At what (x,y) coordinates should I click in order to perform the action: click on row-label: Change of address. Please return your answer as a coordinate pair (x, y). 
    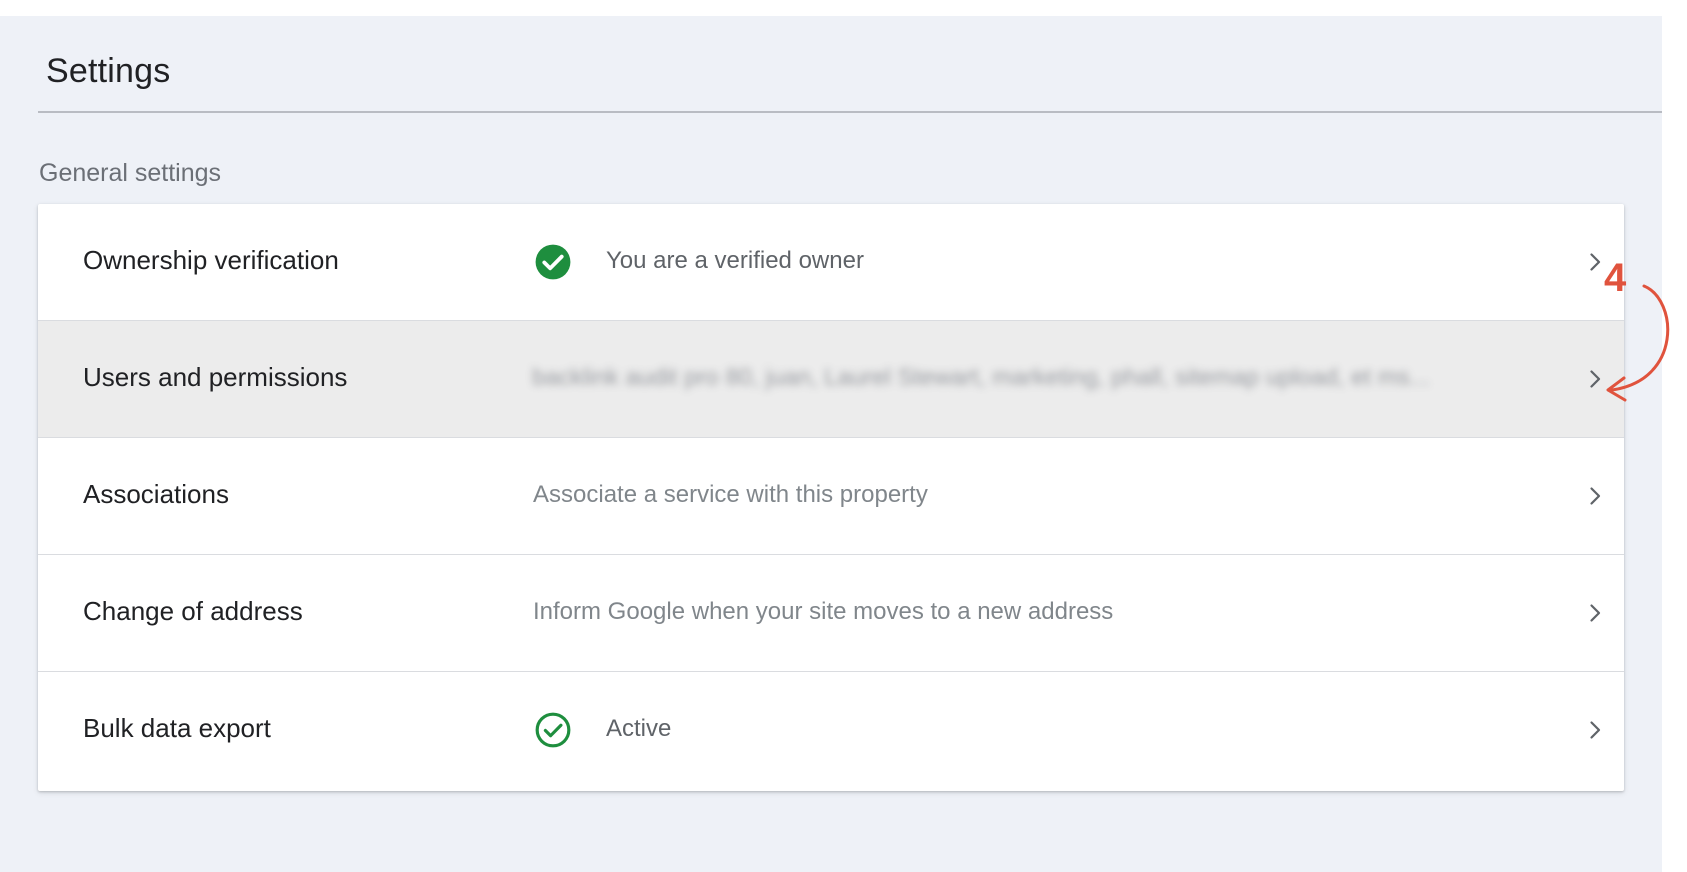
    Looking at the image, I should click on (193, 611).